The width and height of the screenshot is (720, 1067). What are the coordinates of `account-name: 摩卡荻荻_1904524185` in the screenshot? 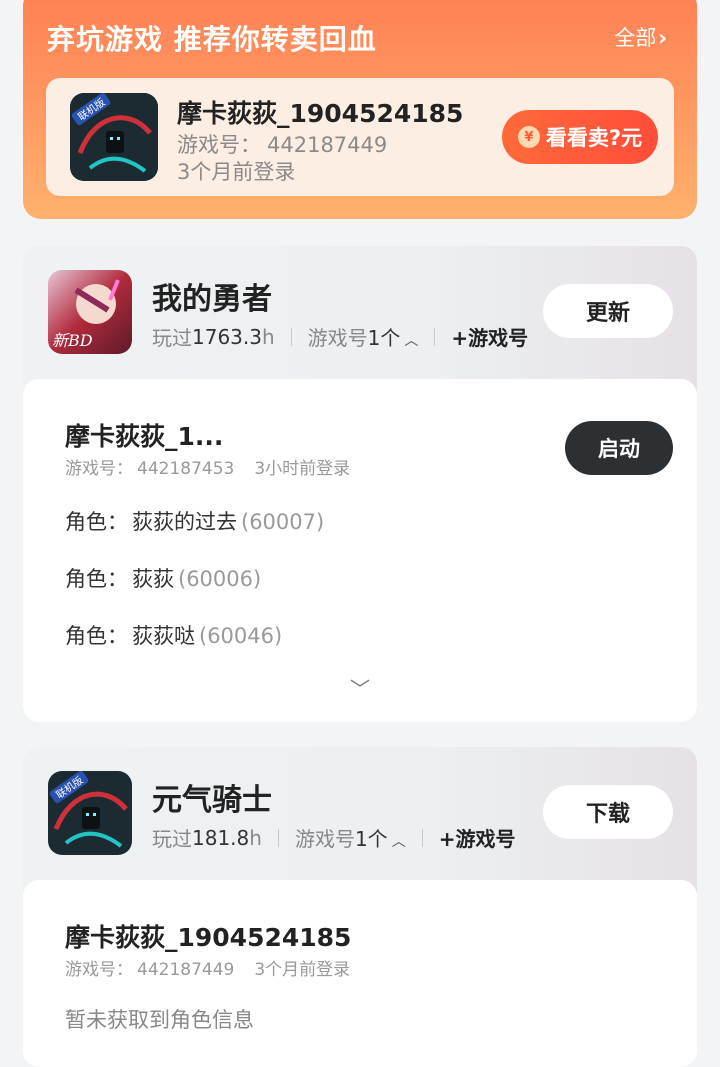 It's located at (208, 937).